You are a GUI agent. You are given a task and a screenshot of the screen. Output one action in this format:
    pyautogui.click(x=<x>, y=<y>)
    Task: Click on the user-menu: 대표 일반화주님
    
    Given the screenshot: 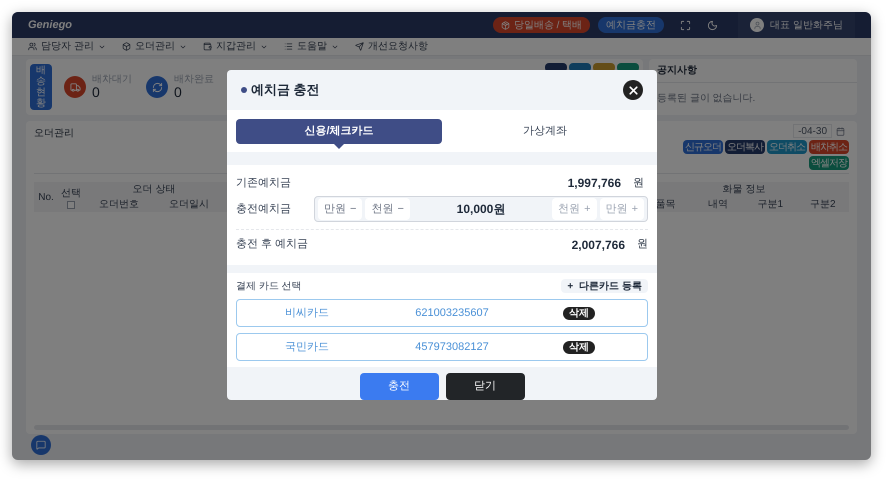 What is the action you would take?
    pyautogui.click(x=796, y=25)
    